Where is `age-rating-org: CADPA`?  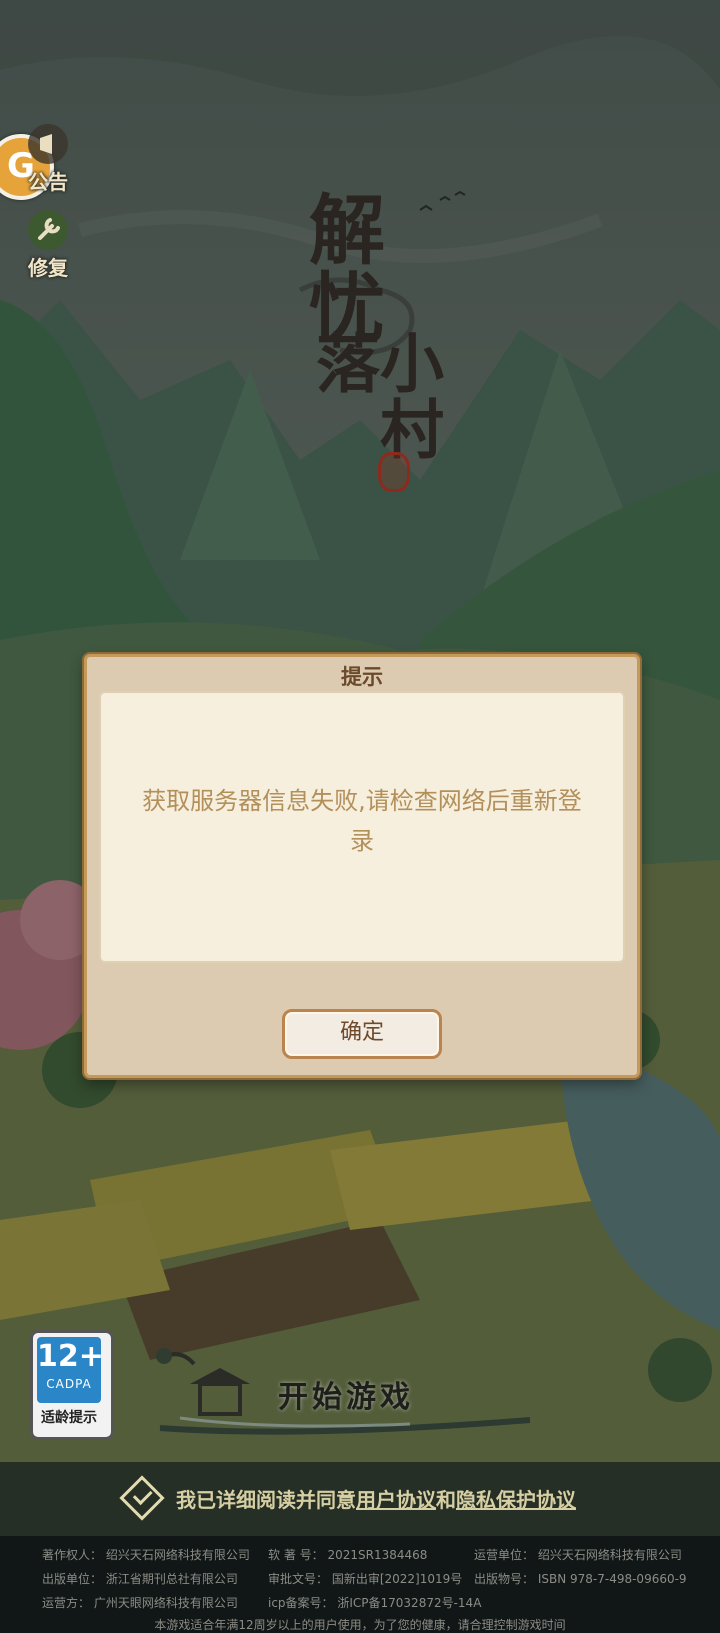 age-rating-org: CADPA is located at coordinates (69, 1384).